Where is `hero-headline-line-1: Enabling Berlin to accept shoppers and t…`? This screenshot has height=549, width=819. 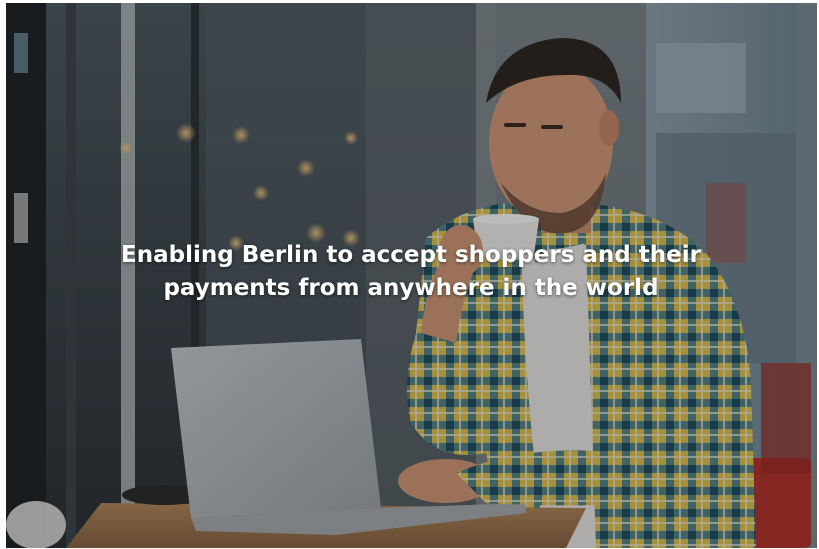 hero-headline-line-1: Enabling Berlin to accept shoppers and t… is located at coordinates (411, 255).